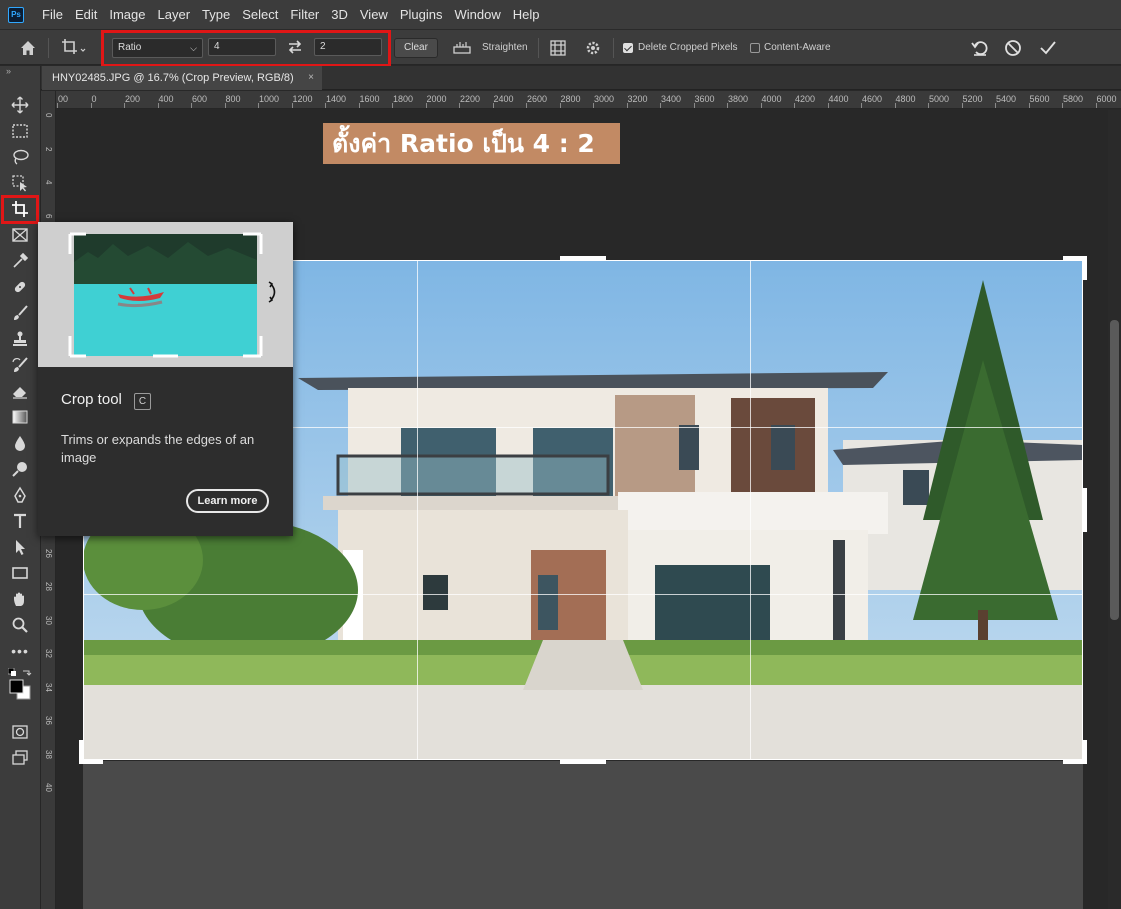 The height and width of the screenshot is (909, 1121). What do you see at coordinates (20, 391) in the screenshot?
I see `eraser-icon` at bounding box center [20, 391].